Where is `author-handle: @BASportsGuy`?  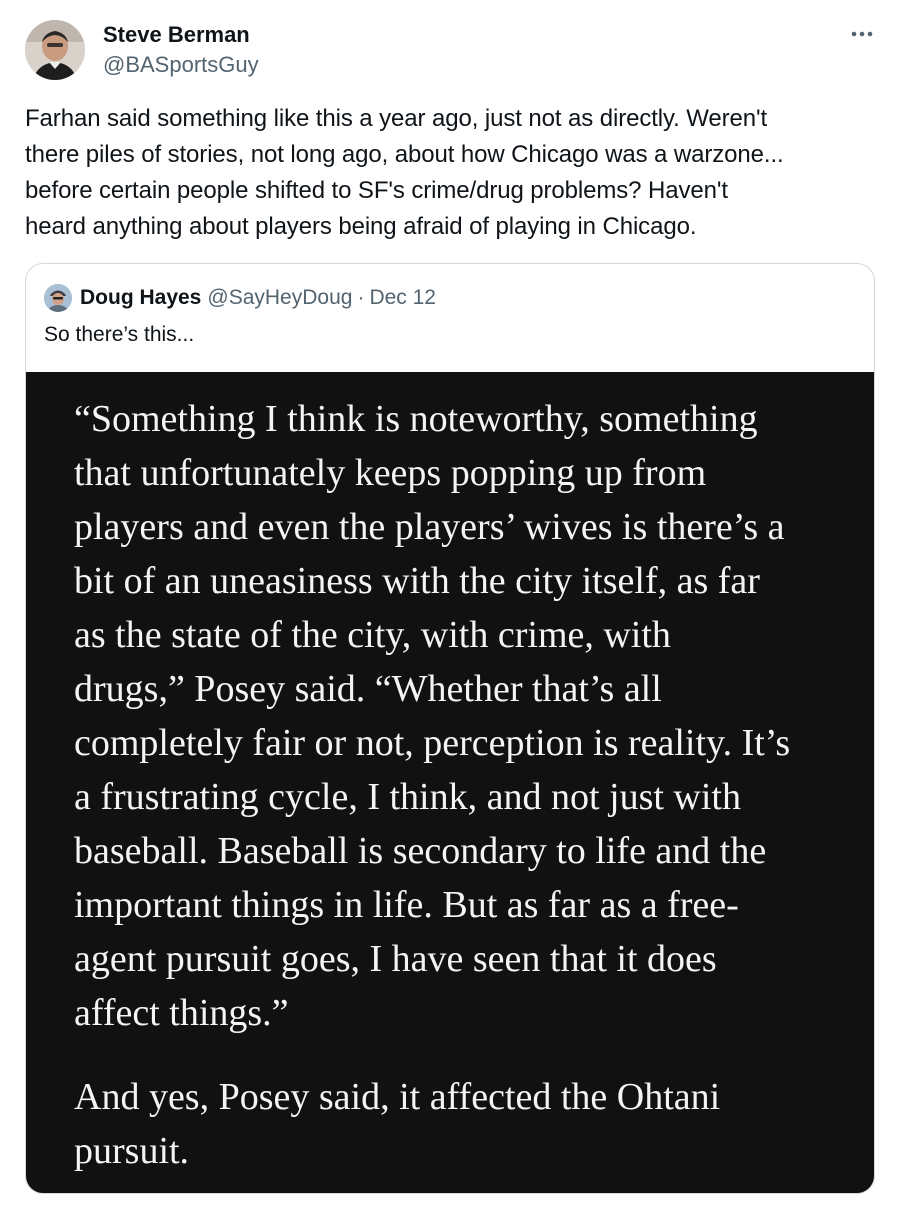 author-handle: @BASportsGuy is located at coordinates (181, 65).